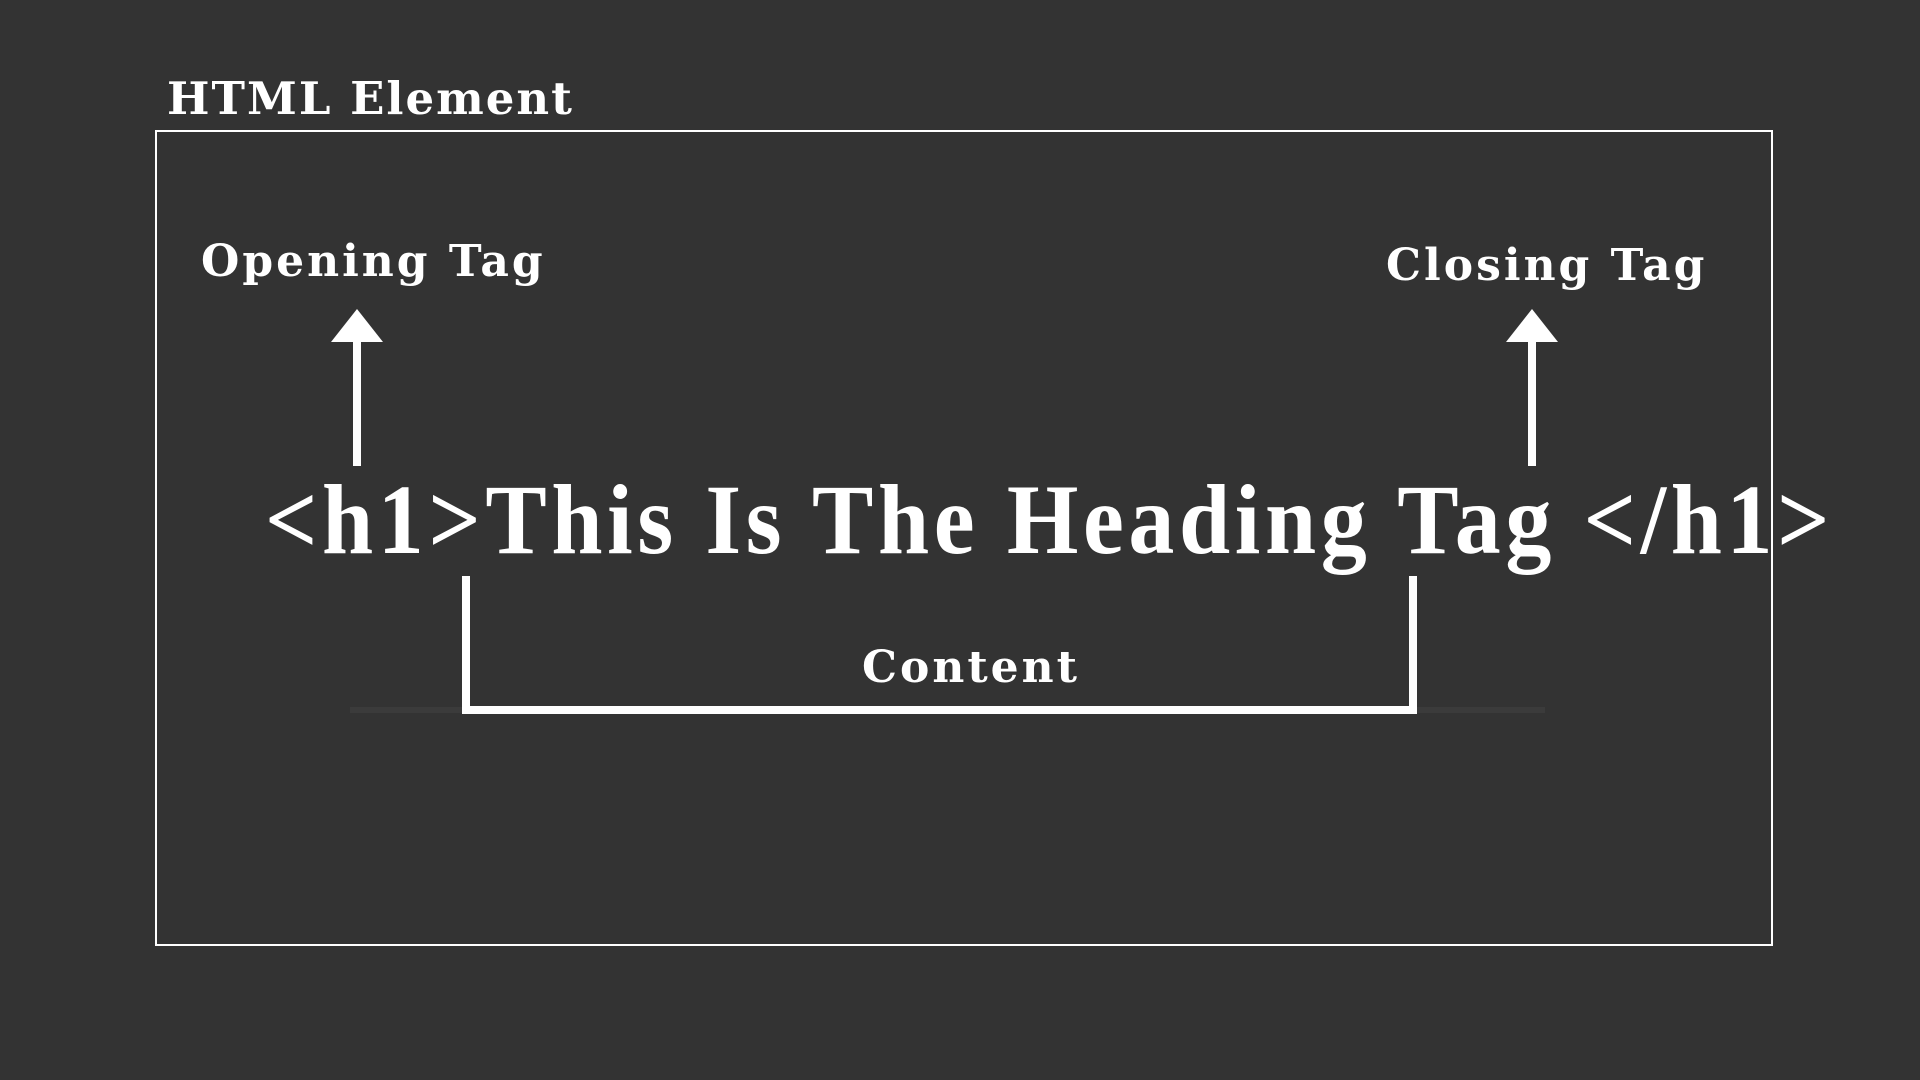  What do you see at coordinates (939, 645) in the screenshot?
I see `content-bracket` at bounding box center [939, 645].